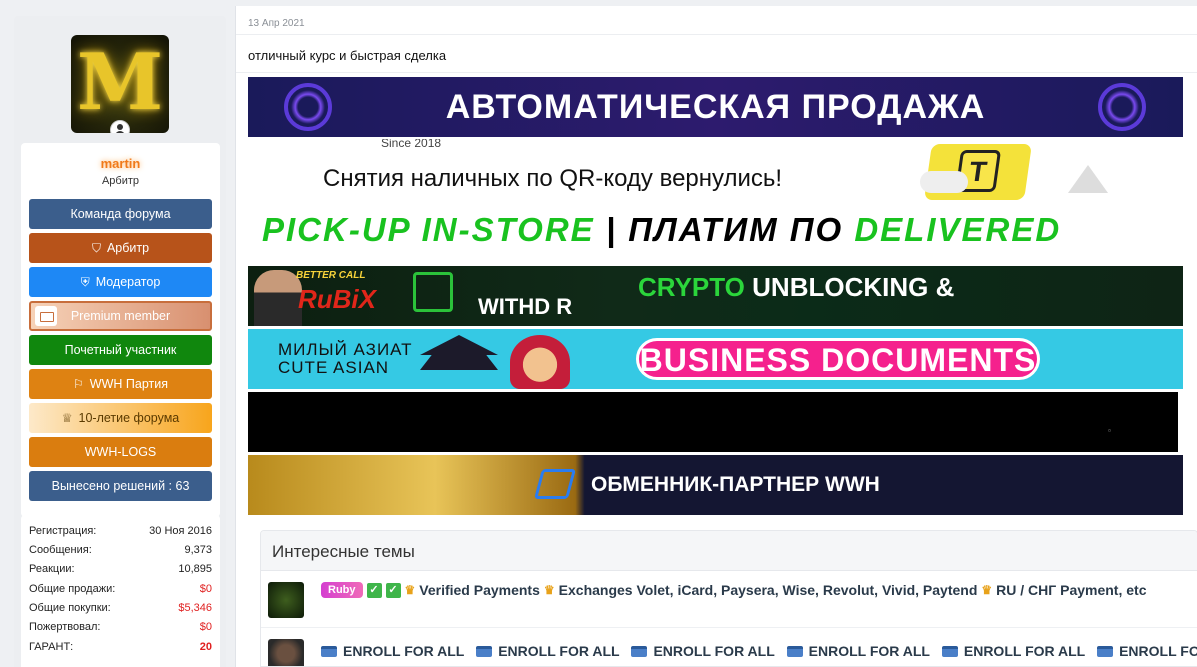  Describe the element at coordinates (129, 418) in the screenshot. I see `banner-label: 10-летие форума` at that location.